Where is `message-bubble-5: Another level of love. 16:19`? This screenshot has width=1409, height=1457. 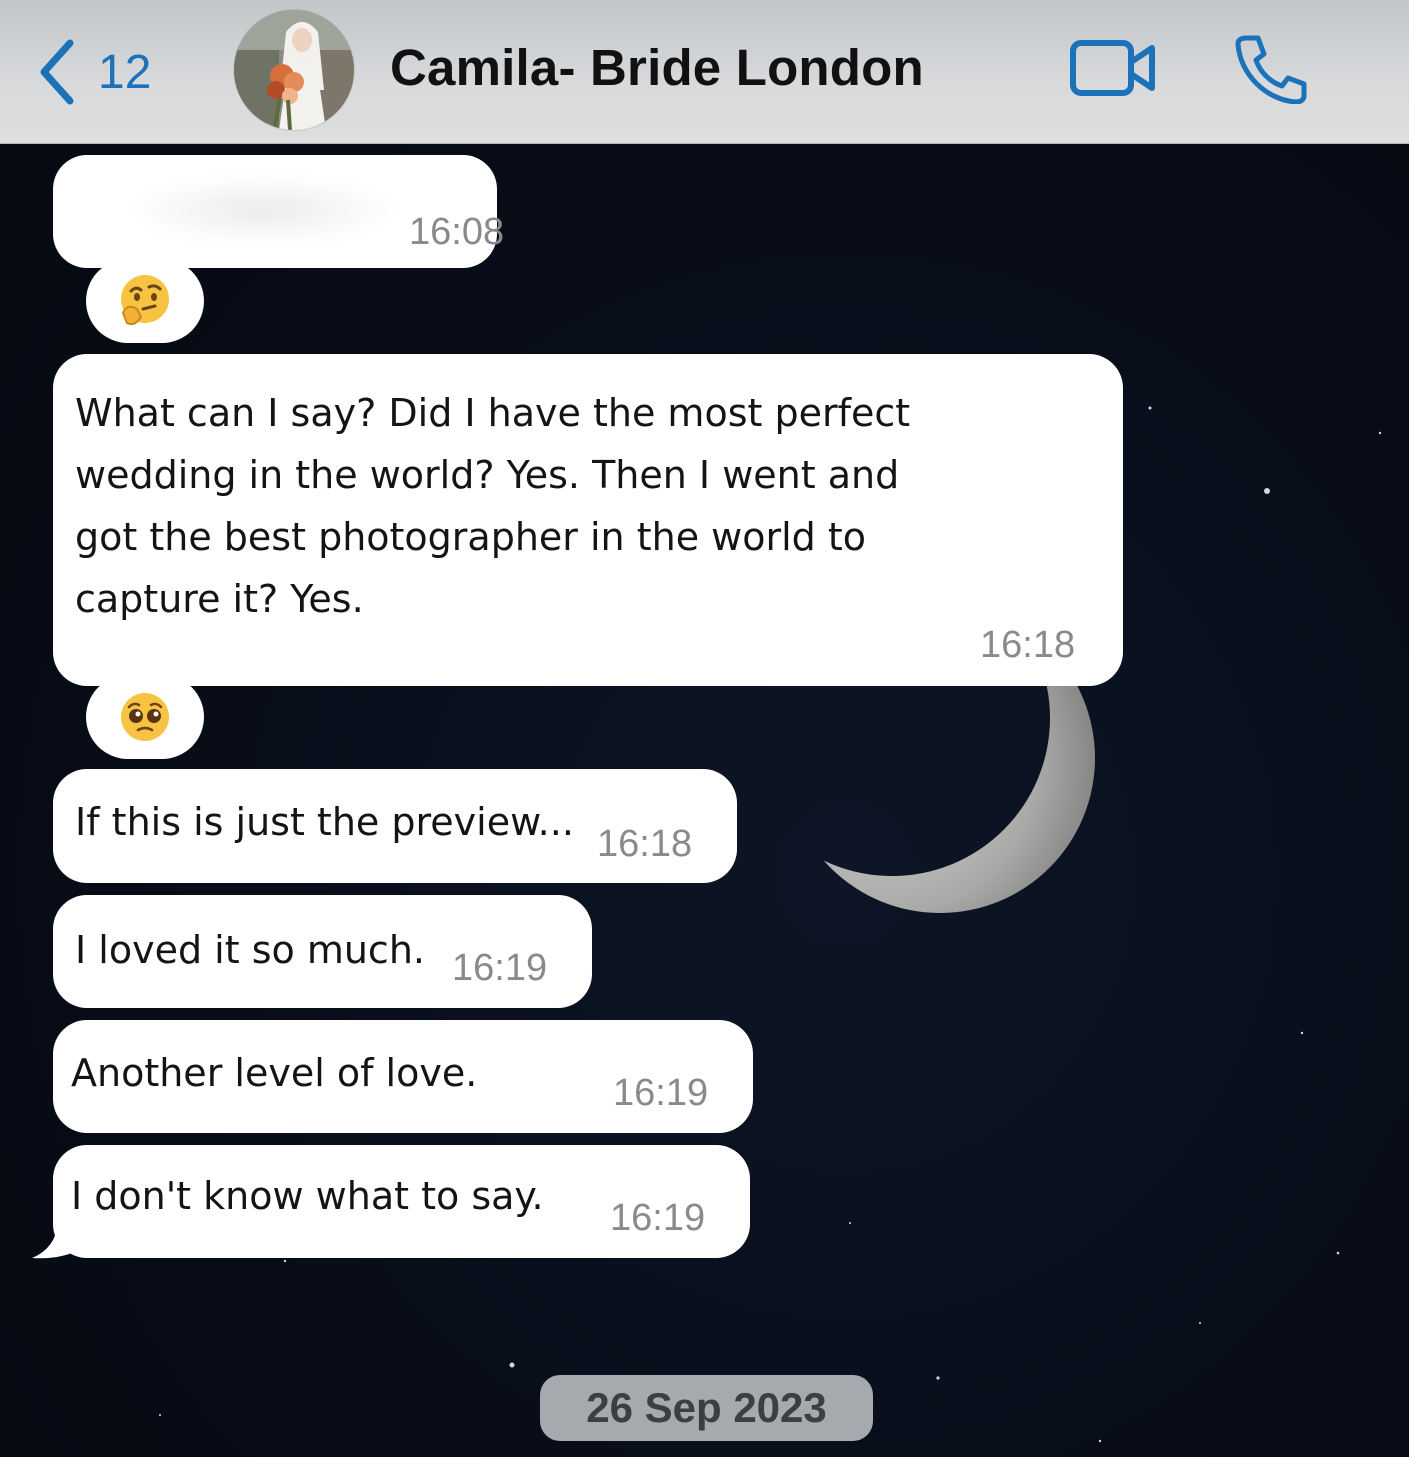
message-bubble-5: Another level of love. 16:19 is located at coordinates (403, 1076).